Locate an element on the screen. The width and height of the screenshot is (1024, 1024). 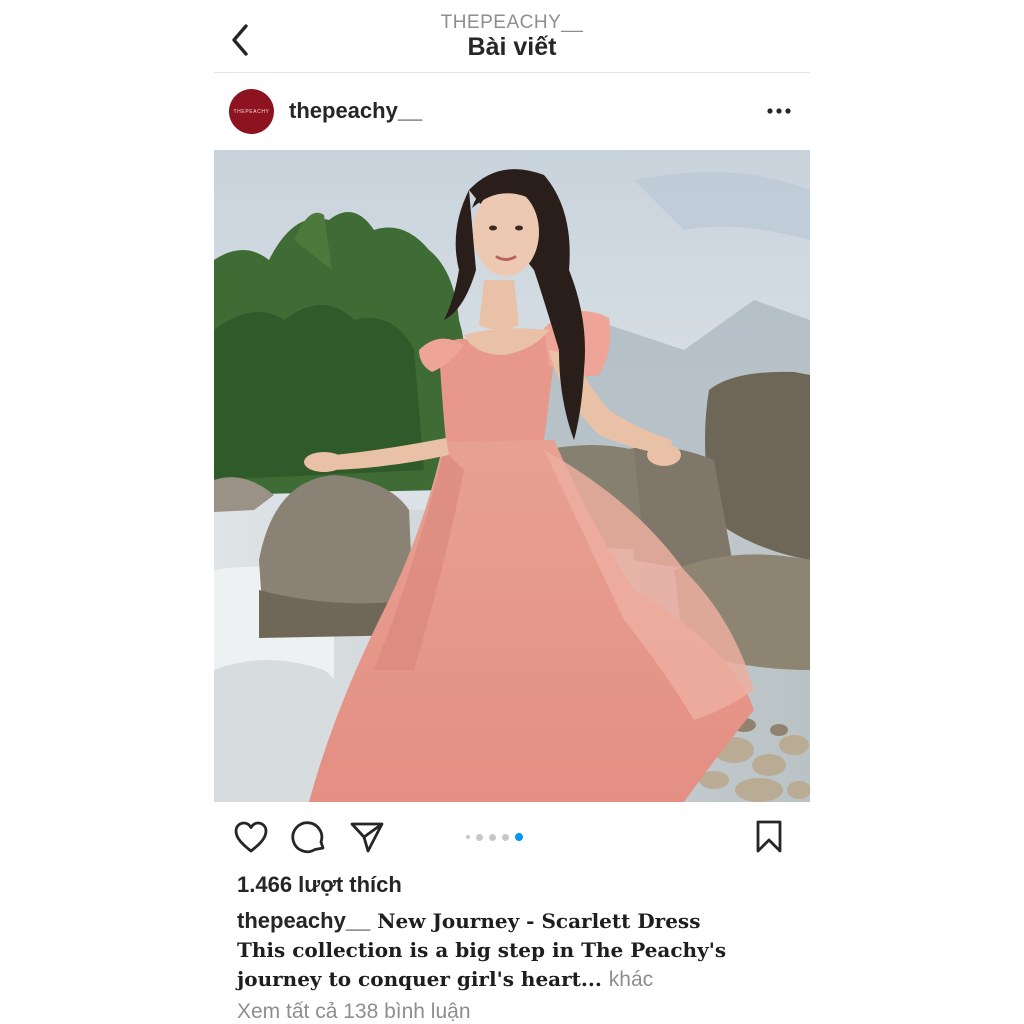
comment-button is located at coordinates (309, 837).